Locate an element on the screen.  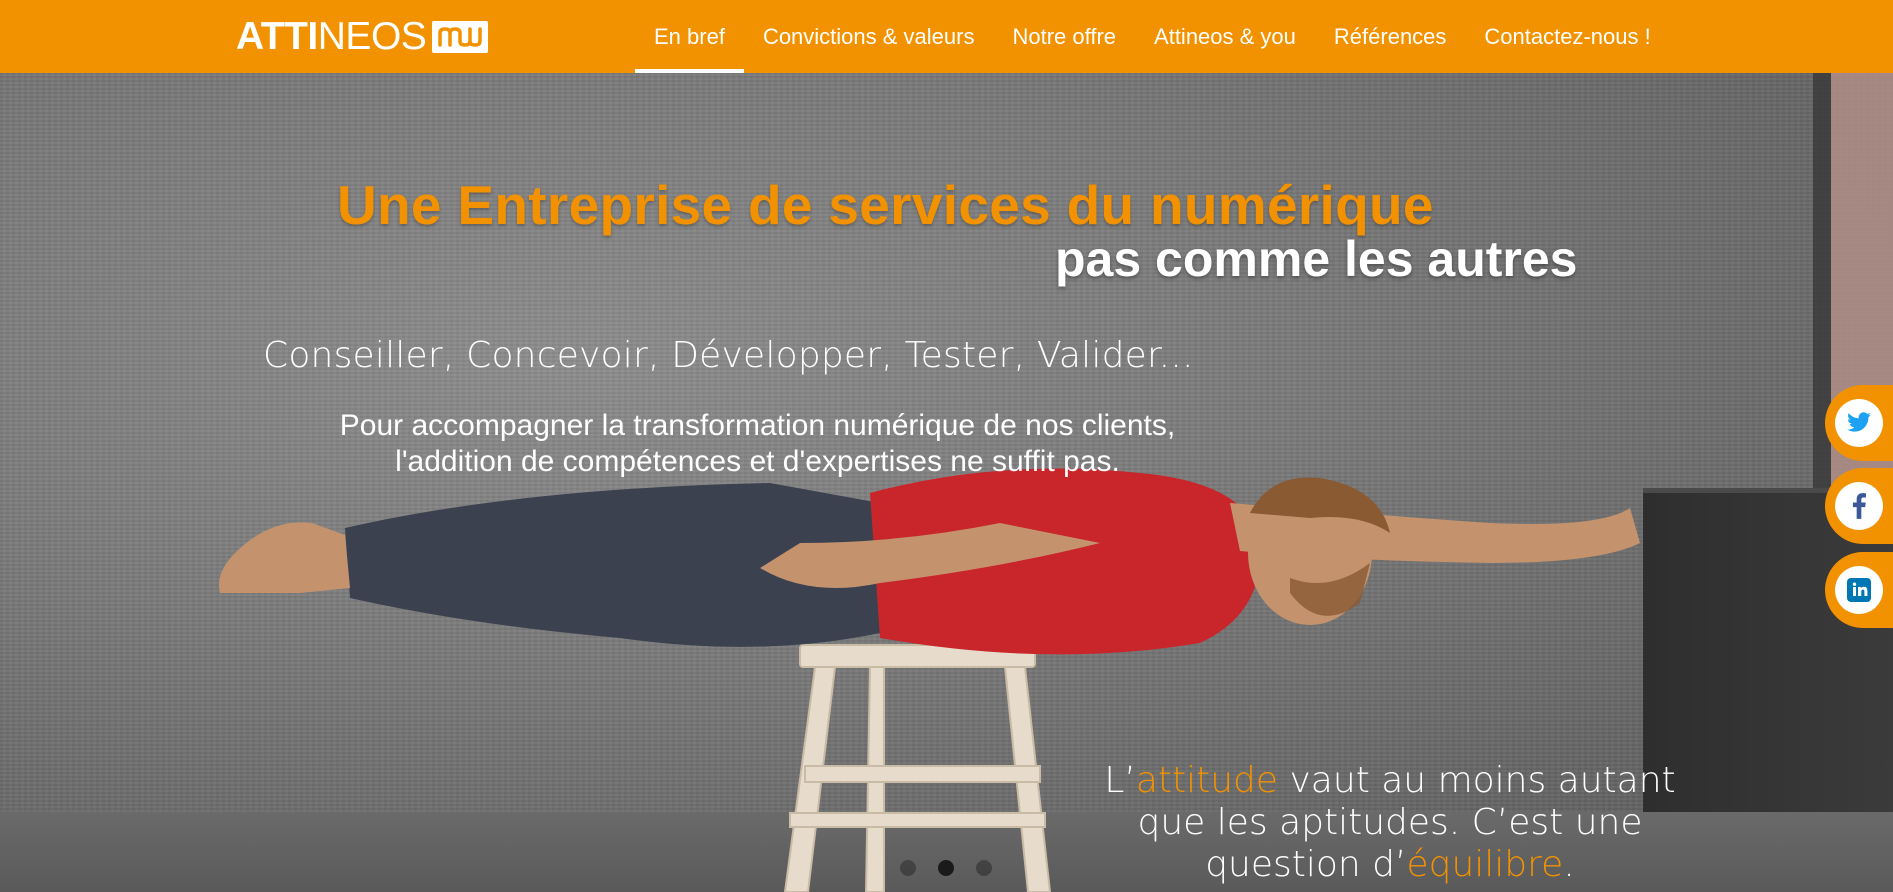
quote-part1: L’ is located at coordinates (1120, 780).